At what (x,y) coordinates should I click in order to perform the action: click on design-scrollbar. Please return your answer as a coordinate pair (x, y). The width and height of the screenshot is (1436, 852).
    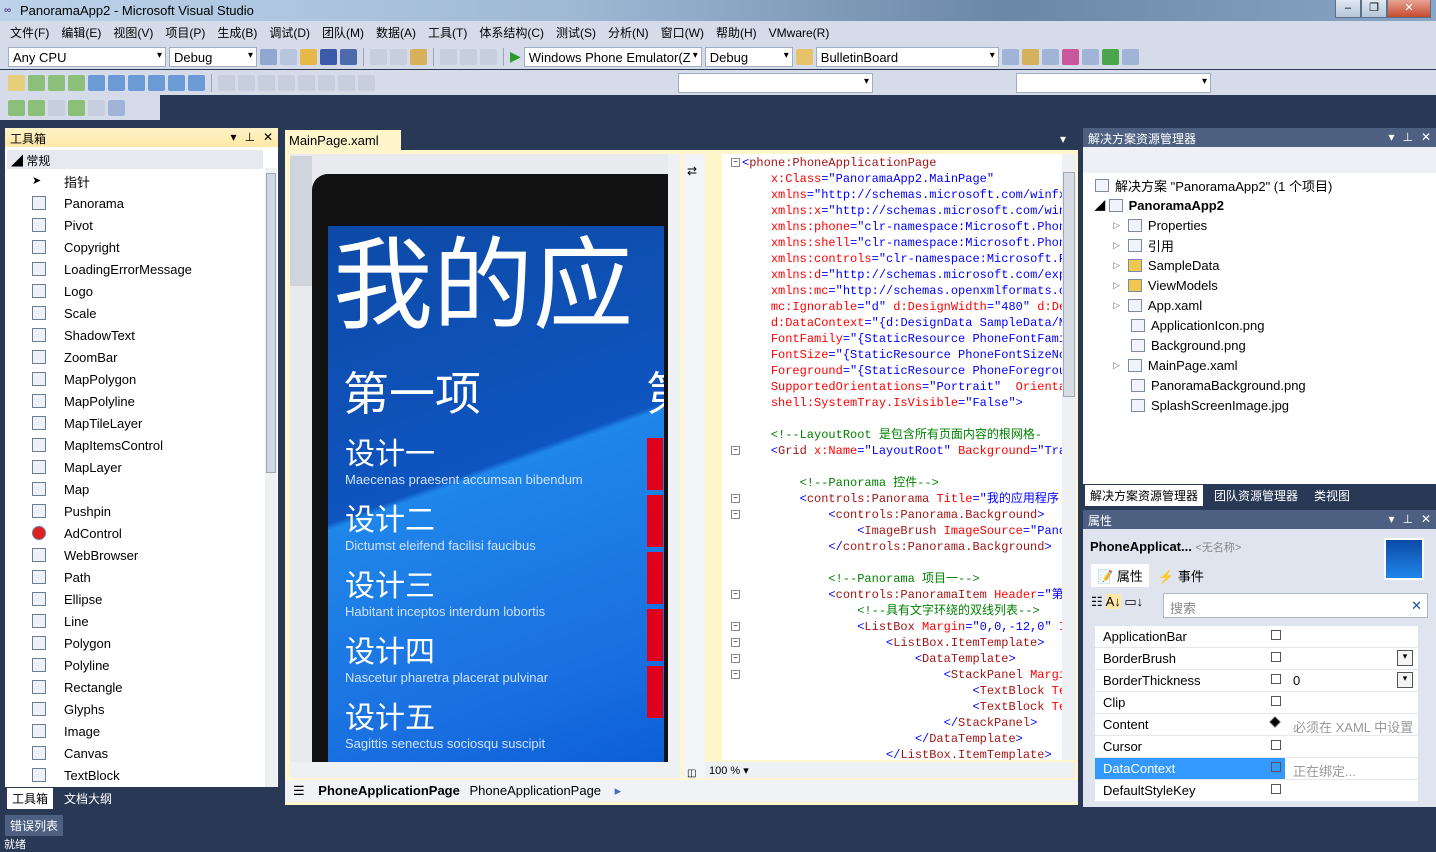
    Looking at the image, I should click on (674, 458).